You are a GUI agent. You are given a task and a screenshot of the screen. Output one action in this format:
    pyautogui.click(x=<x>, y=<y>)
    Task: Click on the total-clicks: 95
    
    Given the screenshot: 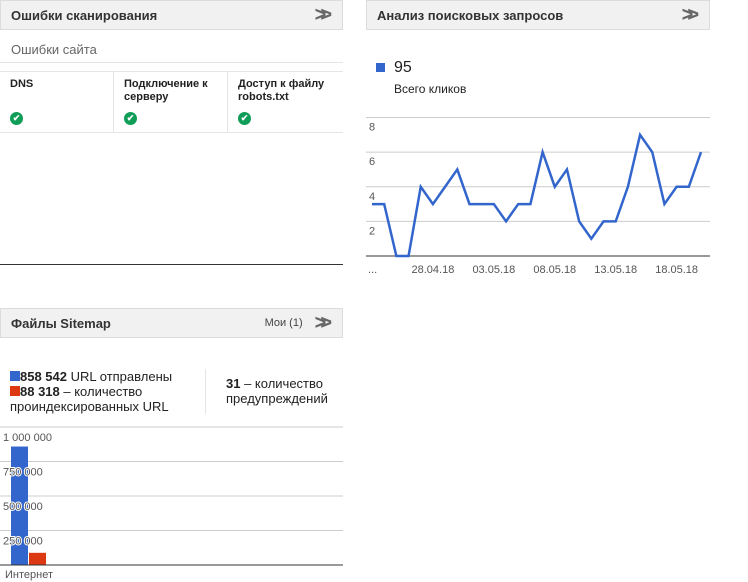 What is the action you would take?
    pyautogui.click(x=403, y=67)
    